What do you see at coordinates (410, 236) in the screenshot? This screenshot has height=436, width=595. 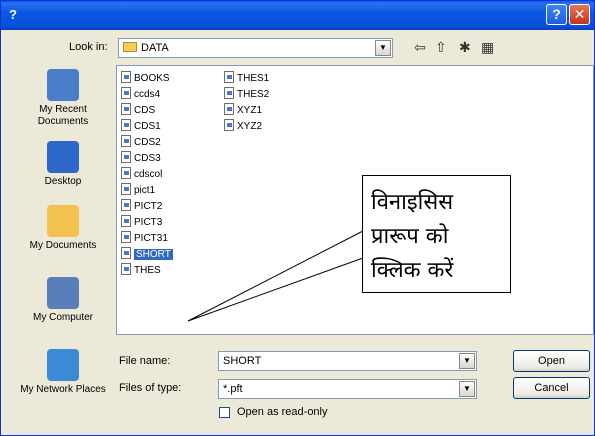 I see `callout-line-2: प्रारूप को` at bounding box center [410, 236].